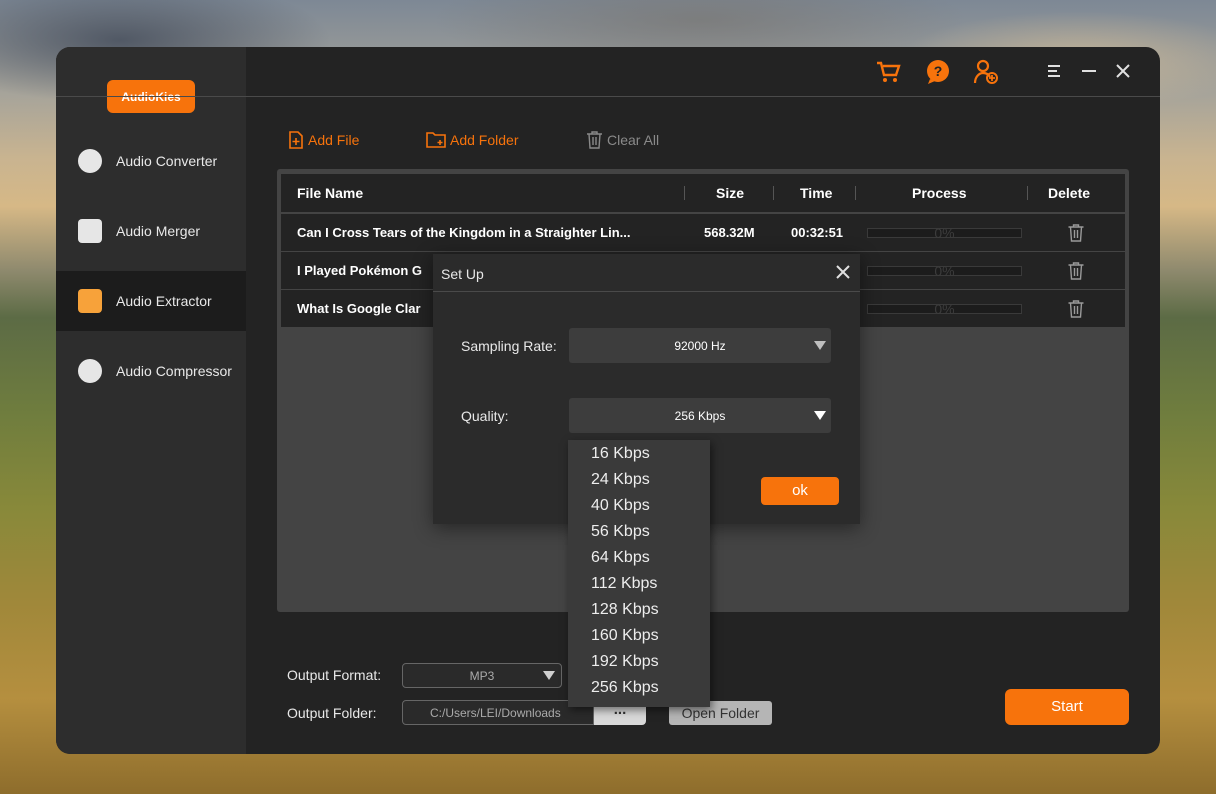 This screenshot has height=794, width=1216. What do you see at coordinates (729, 232) in the screenshot?
I see `file-size: 568.32M` at bounding box center [729, 232].